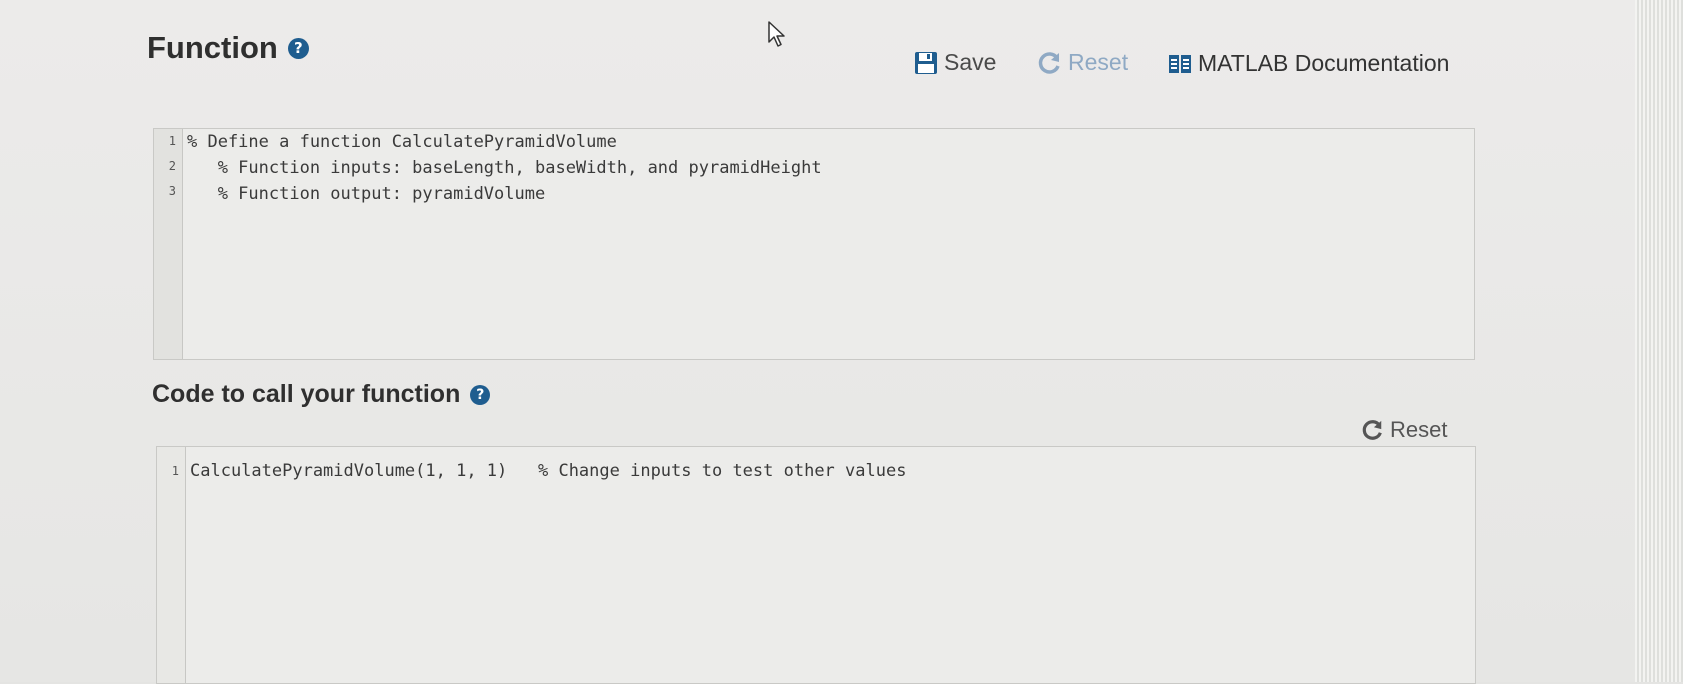 The height and width of the screenshot is (684, 1683). Describe the element at coordinates (306, 394) in the screenshot. I see `call-title-text: Code to call your function` at that location.